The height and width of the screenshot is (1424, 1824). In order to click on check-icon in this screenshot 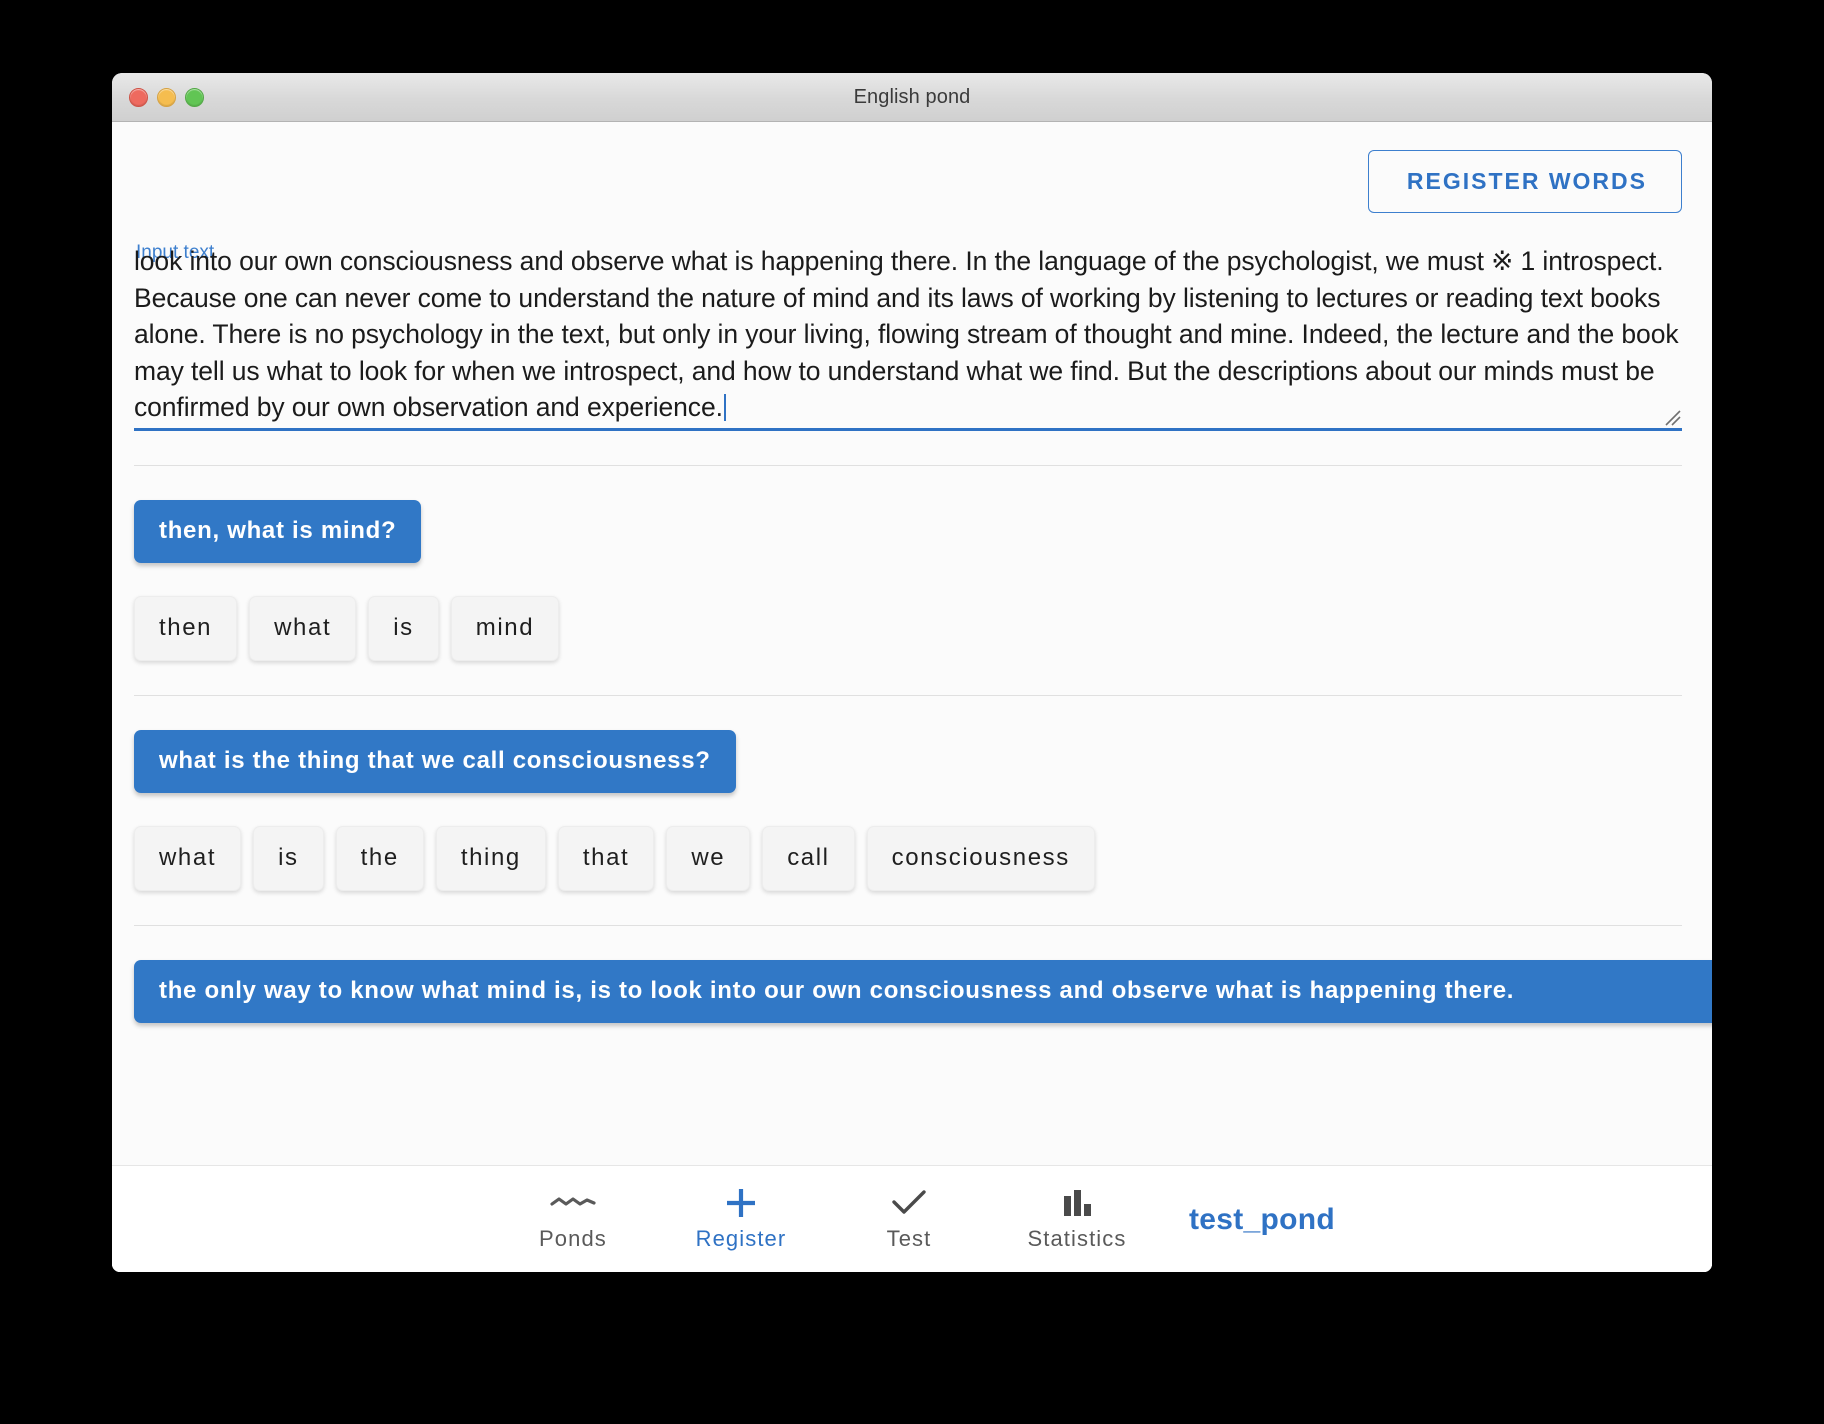, I will do `click(909, 1203)`.